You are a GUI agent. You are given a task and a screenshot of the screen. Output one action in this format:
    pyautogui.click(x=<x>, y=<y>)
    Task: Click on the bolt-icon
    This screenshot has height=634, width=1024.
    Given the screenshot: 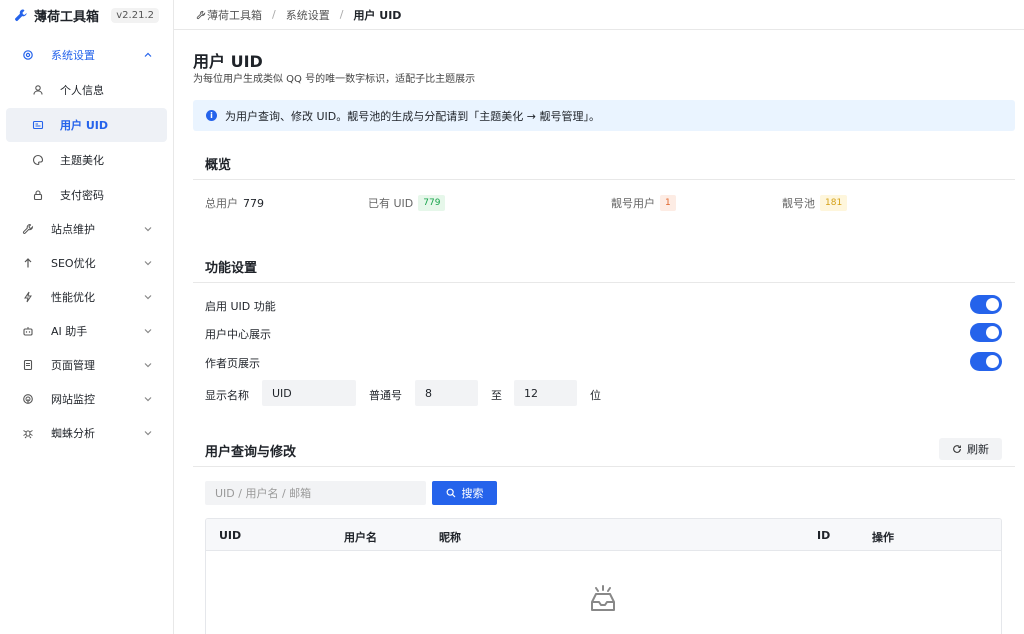 What is the action you would take?
    pyautogui.click(x=28, y=297)
    